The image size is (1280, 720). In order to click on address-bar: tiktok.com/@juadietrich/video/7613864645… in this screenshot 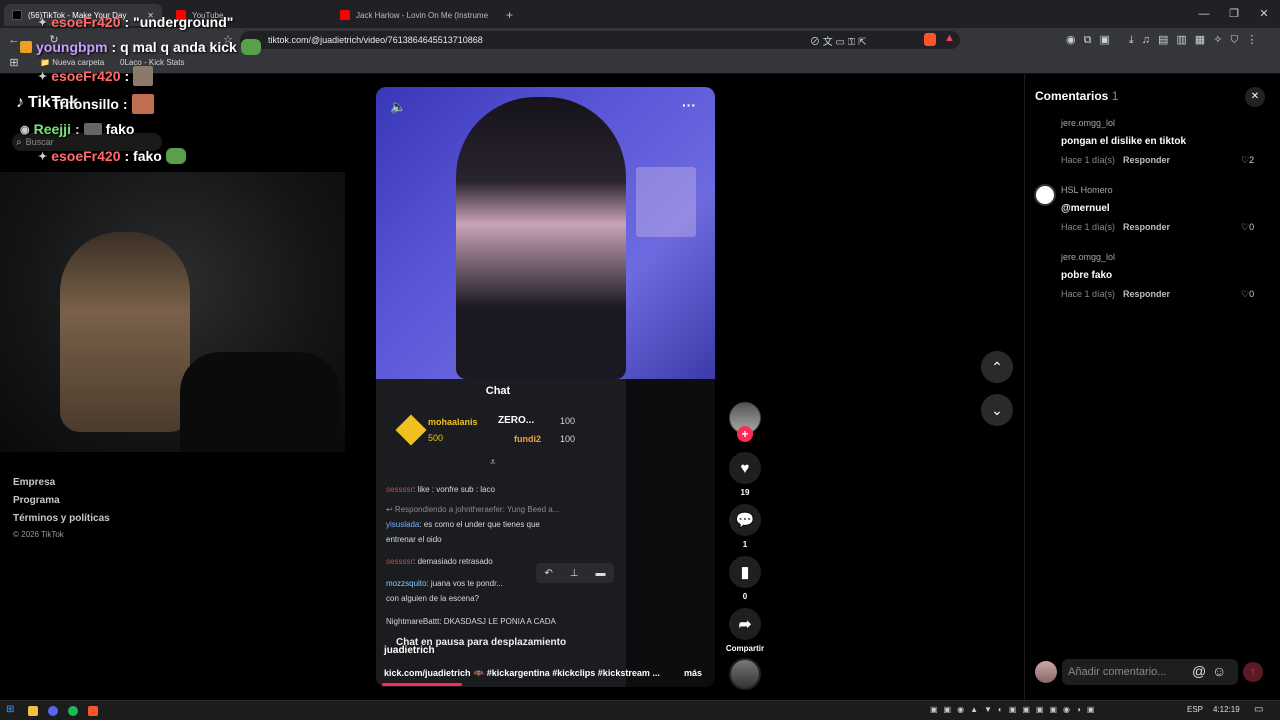, I will do `click(600, 40)`.